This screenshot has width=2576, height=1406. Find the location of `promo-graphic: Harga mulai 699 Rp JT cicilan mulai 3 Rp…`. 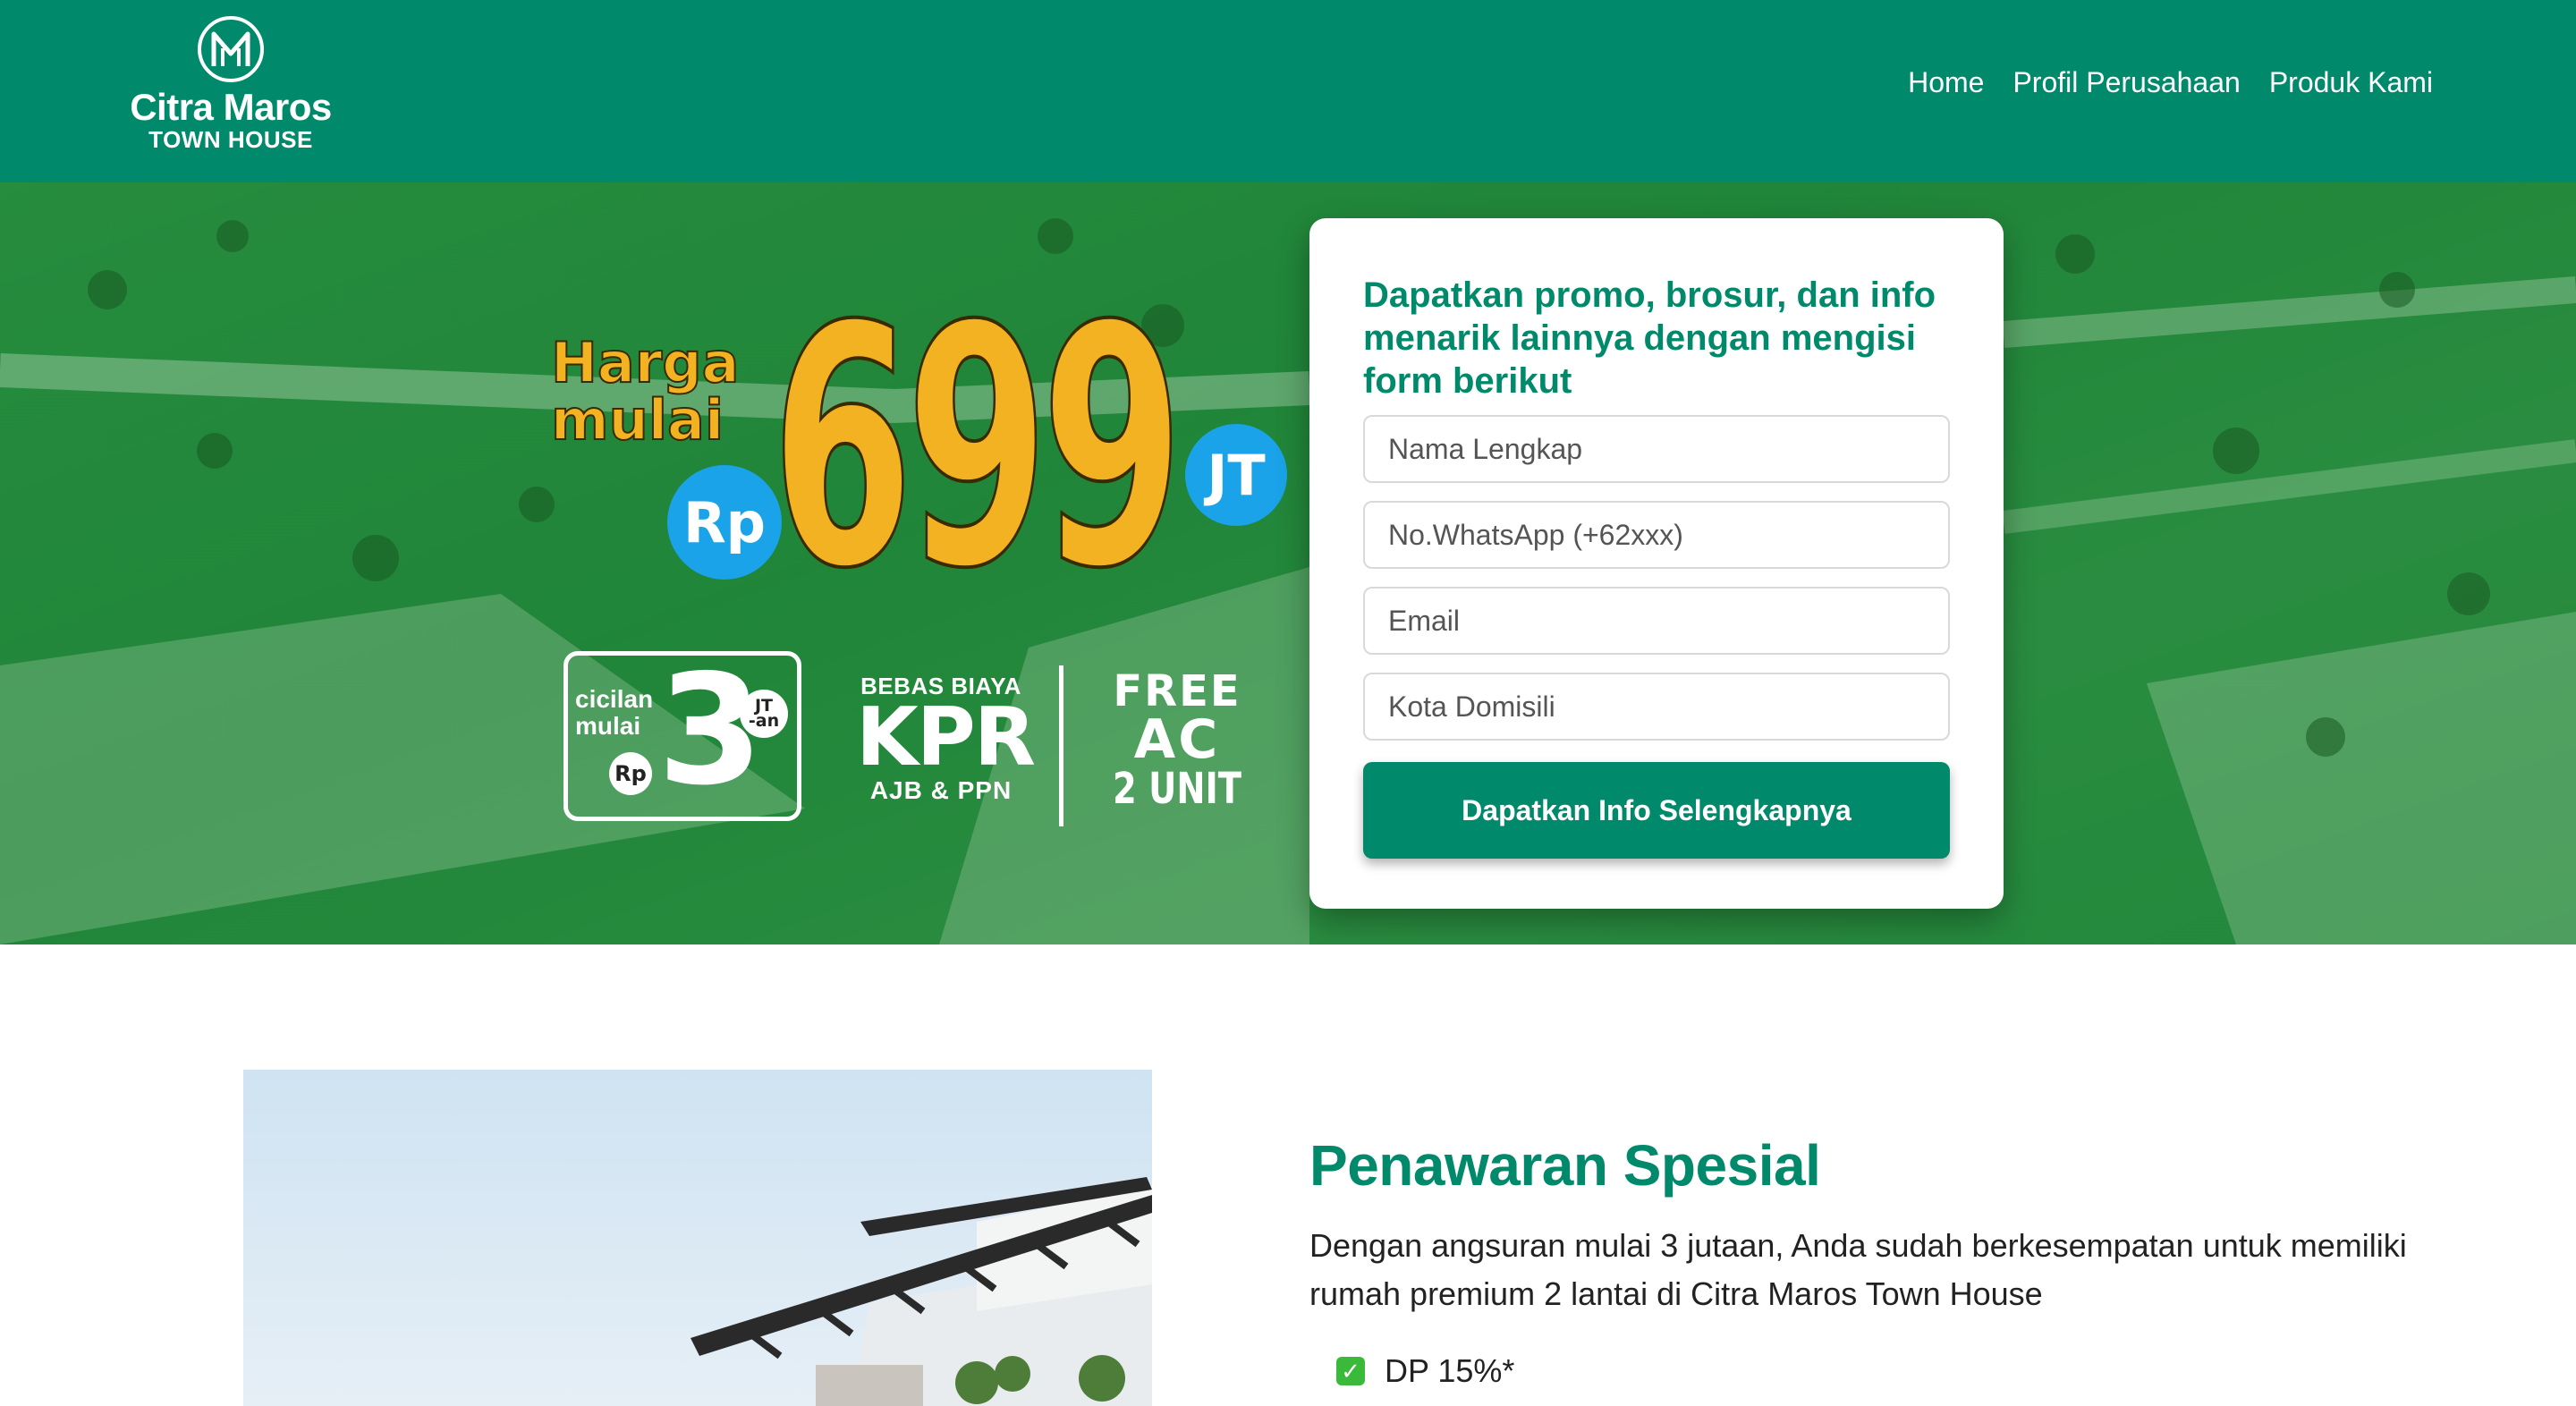

promo-graphic: Harga mulai 699 Rp JT cicilan mulai 3 Rp… is located at coordinates (921, 570).